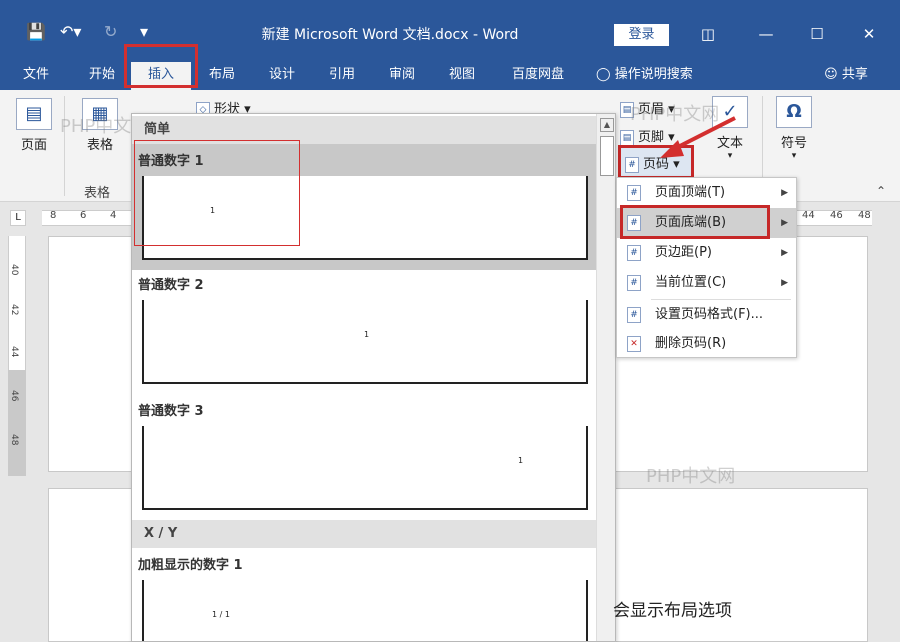  I want to click on ruler-number: 44, so click(808, 215).